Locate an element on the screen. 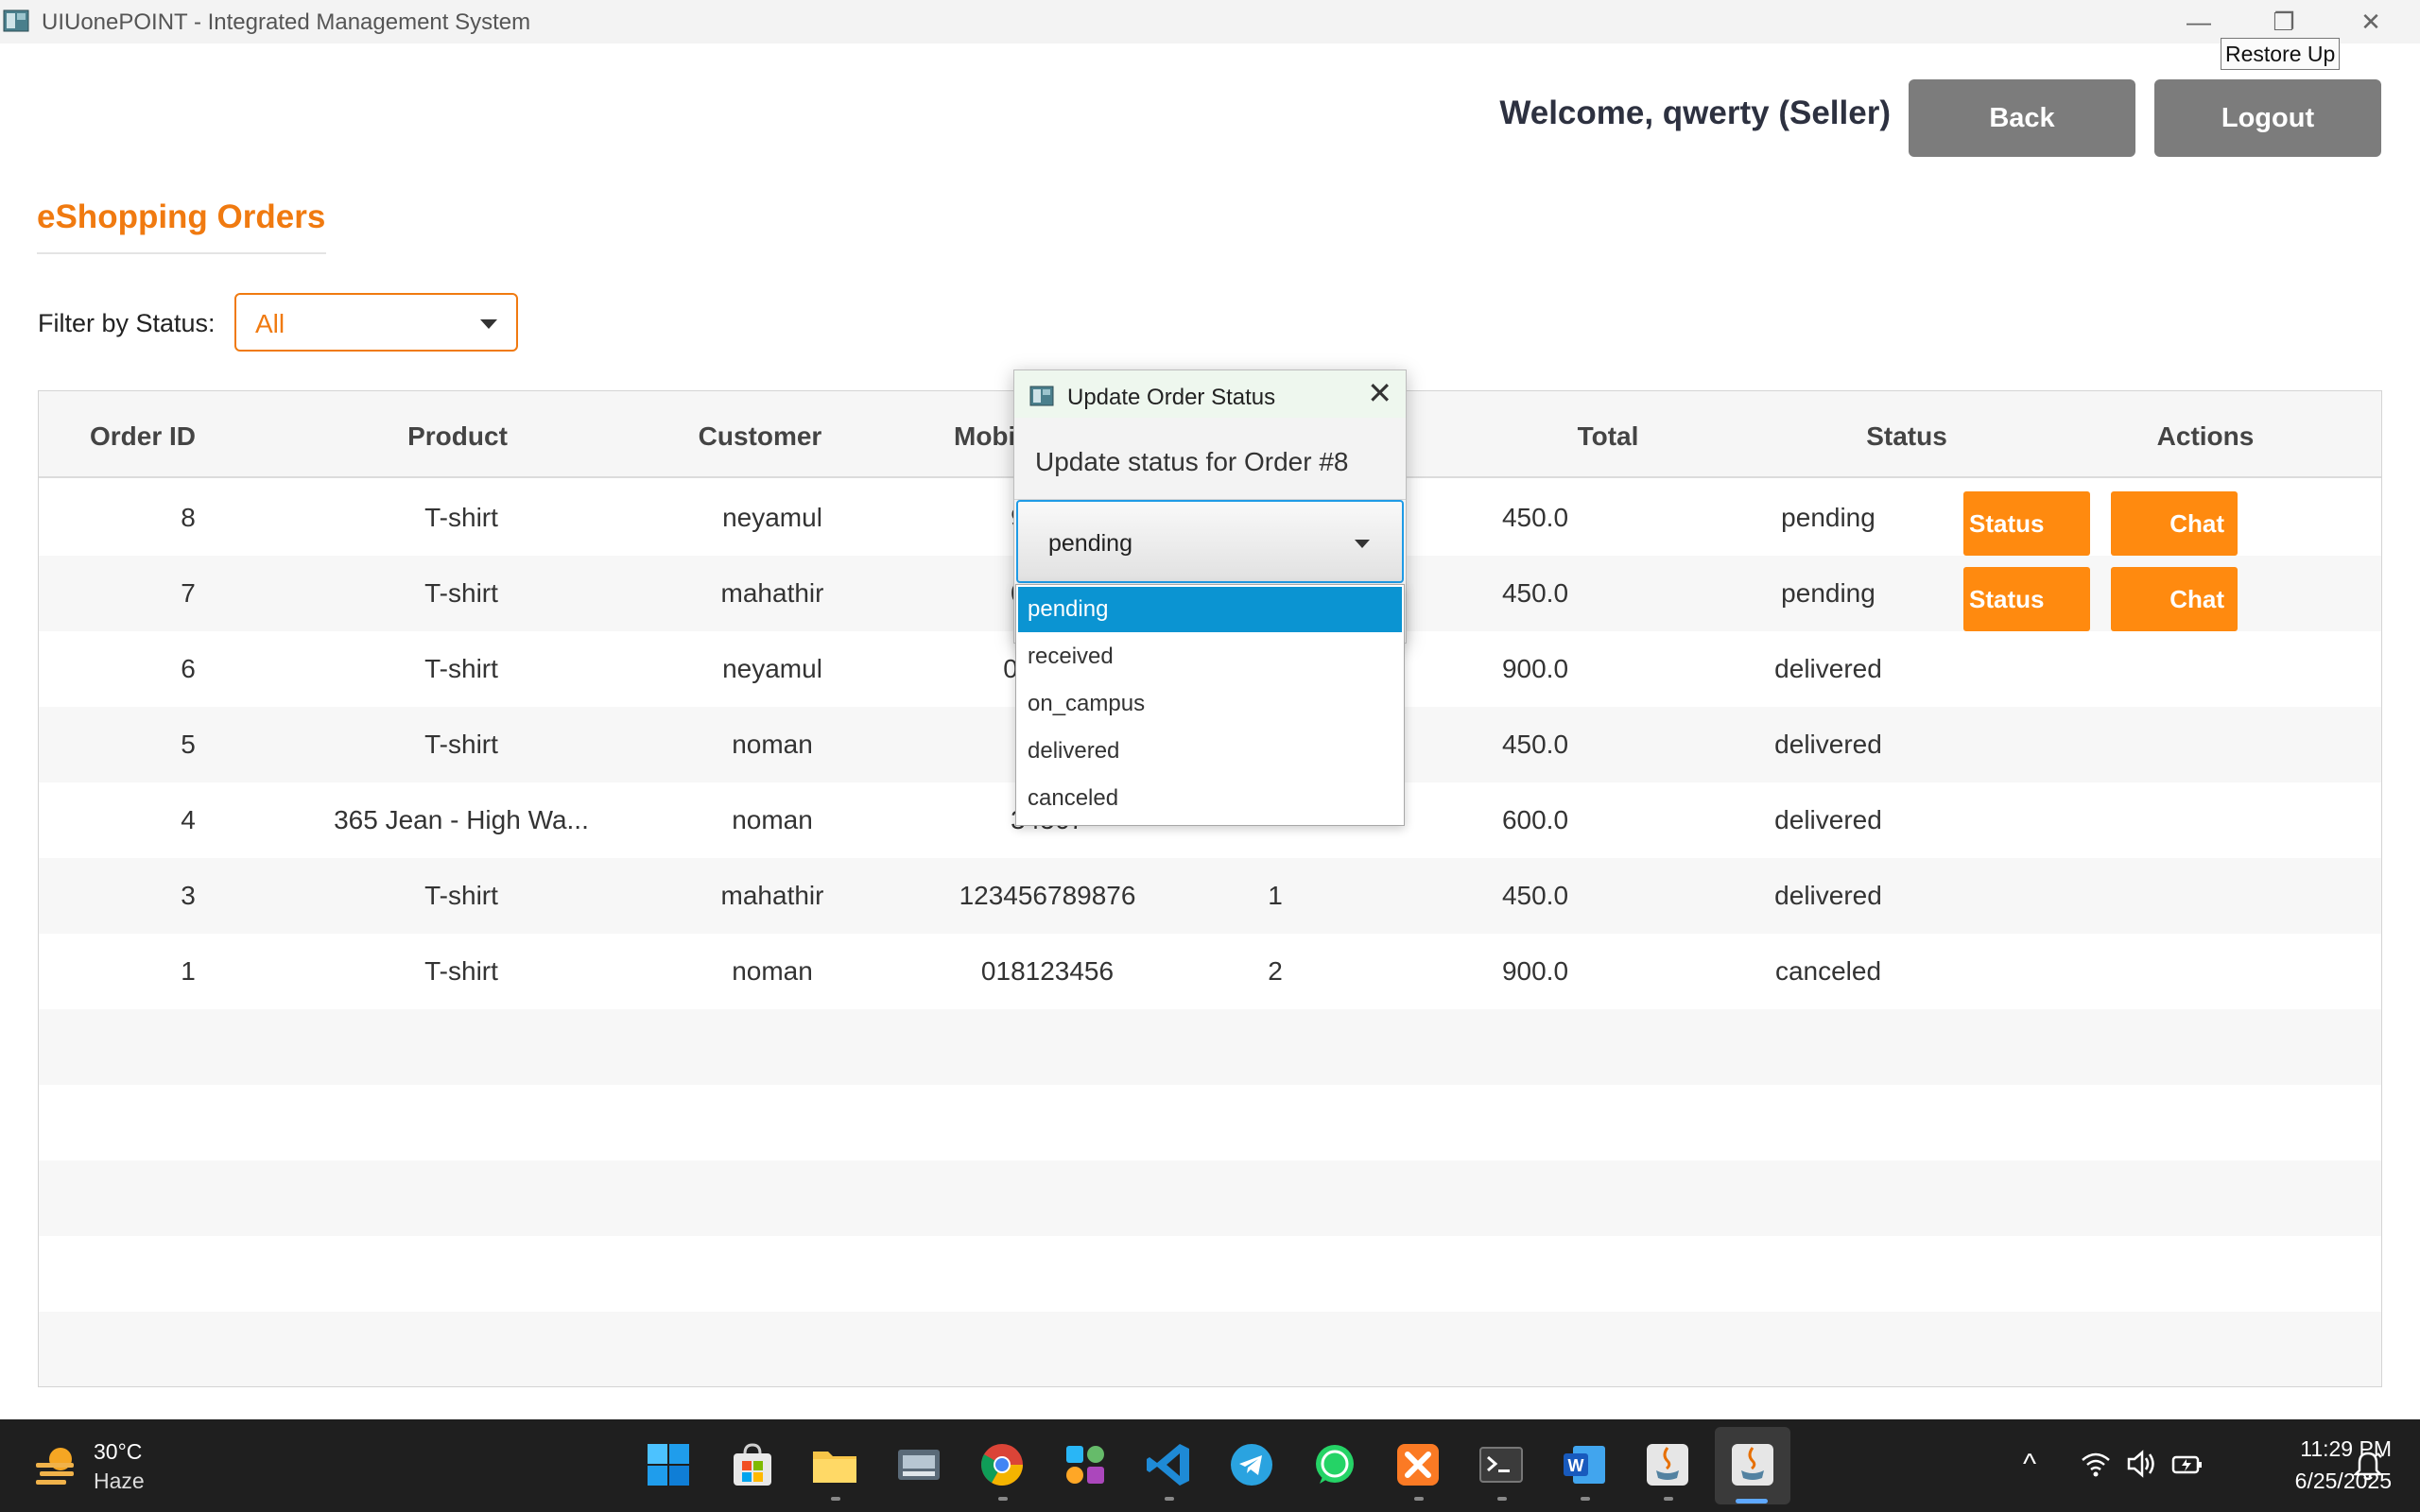 The width and height of the screenshot is (2420, 1512). column-header-customer: Customer is located at coordinates (760, 436).